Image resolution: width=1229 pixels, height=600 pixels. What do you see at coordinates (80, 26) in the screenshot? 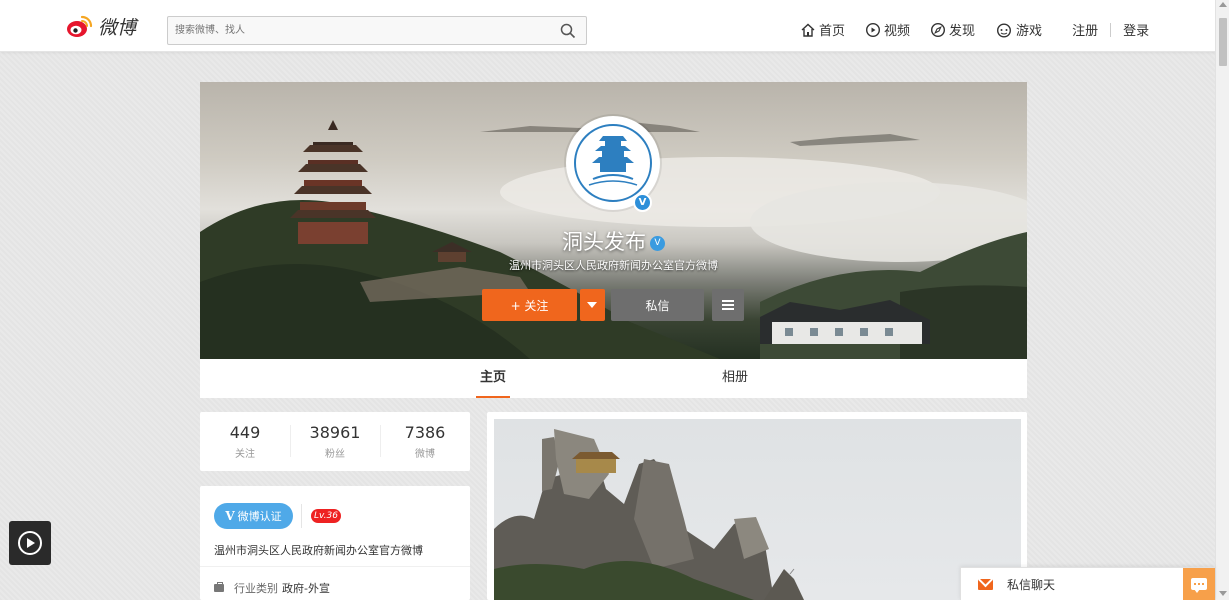
I see `weibo-logo-icon` at bounding box center [80, 26].